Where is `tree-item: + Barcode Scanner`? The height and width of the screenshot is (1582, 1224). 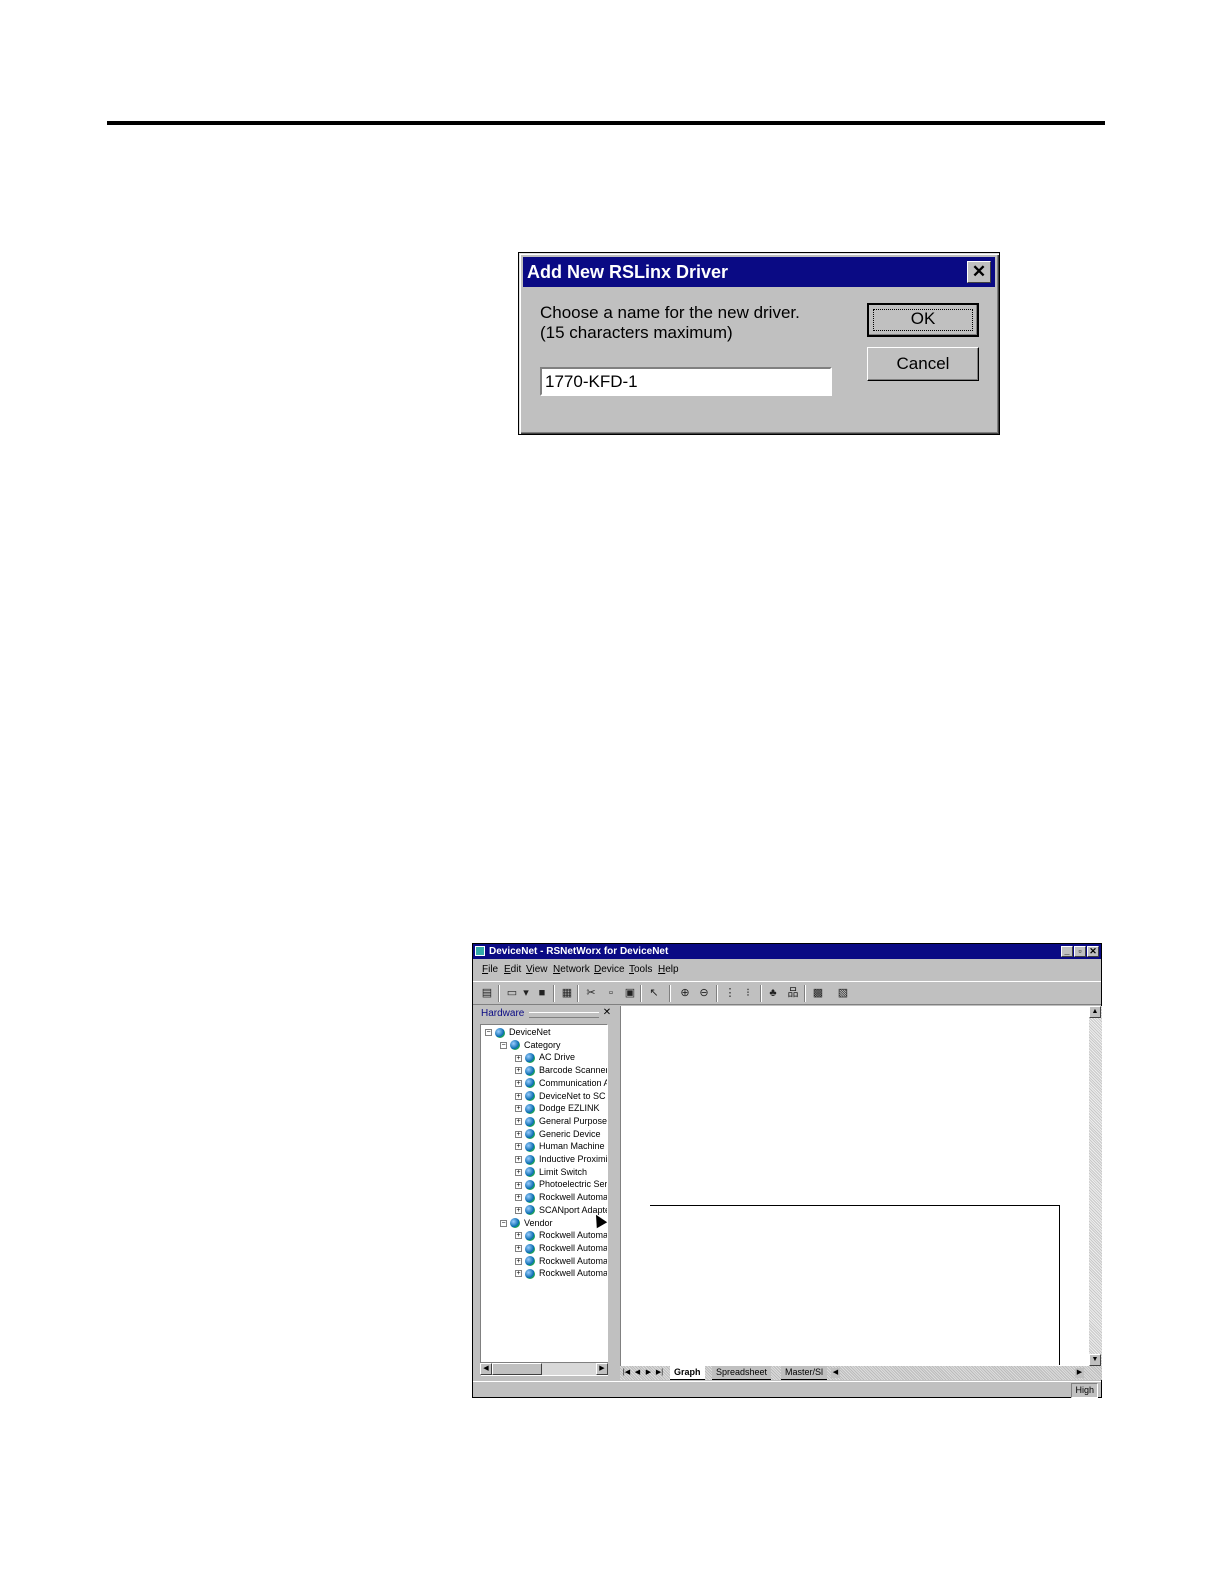 tree-item: + Barcode Scanner is located at coordinates (561, 1070).